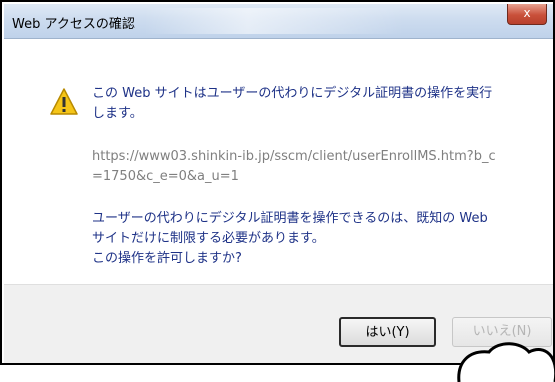 The image size is (555, 382). What do you see at coordinates (292, 93) in the screenshot?
I see `message-line-1: この Web サイトはユーザーの代わりにデジタル証明書の操作を実行` at bounding box center [292, 93].